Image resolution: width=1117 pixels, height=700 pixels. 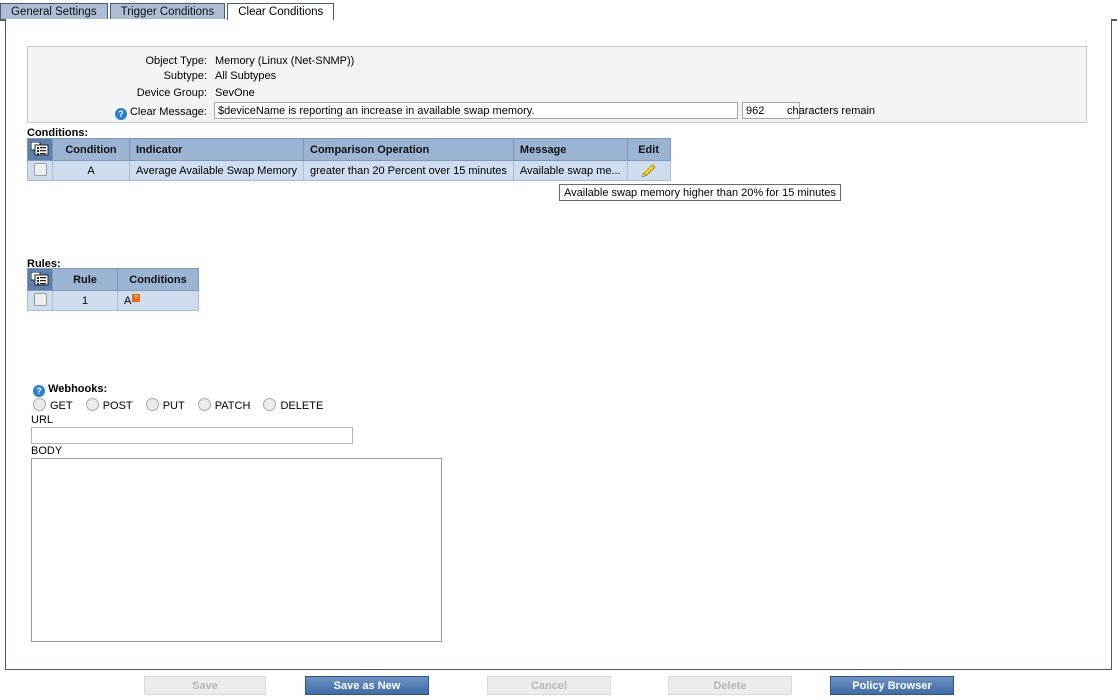 I want to click on policy-browser-button: Policy Browser, so click(x=892, y=685).